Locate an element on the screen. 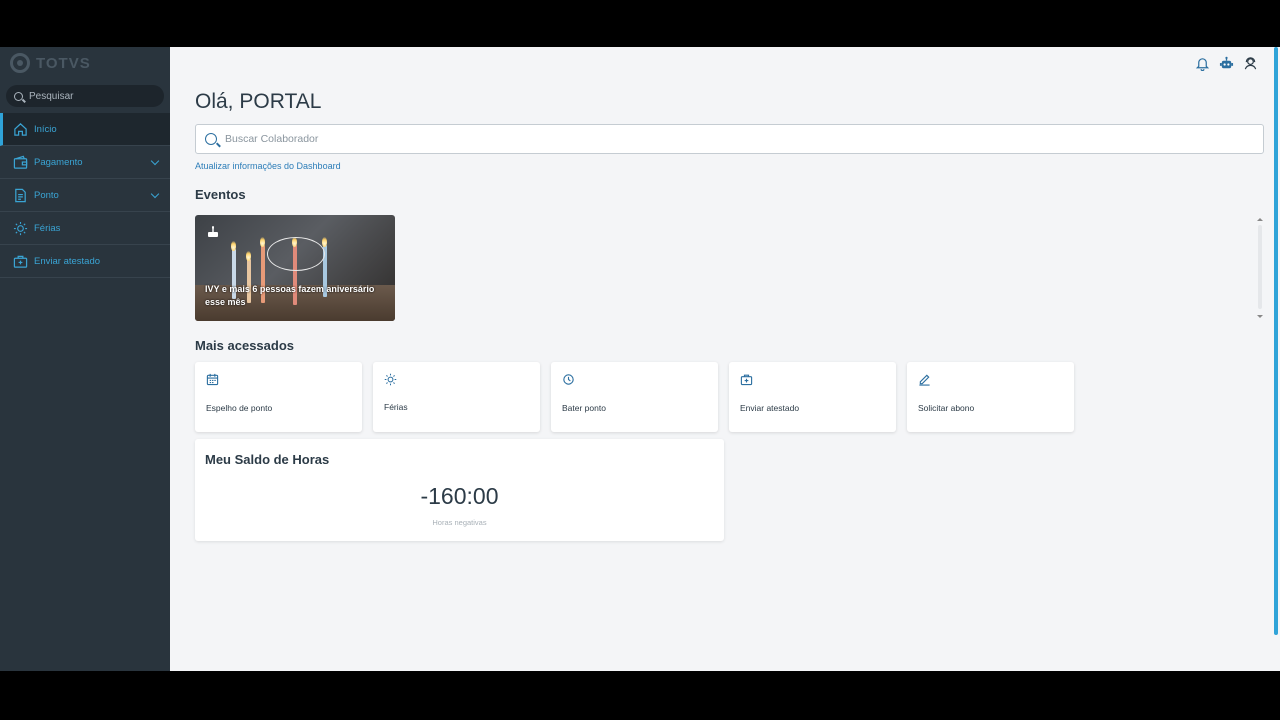  sidebar-item-ferias: Férias is located at coordinates (85, 228).